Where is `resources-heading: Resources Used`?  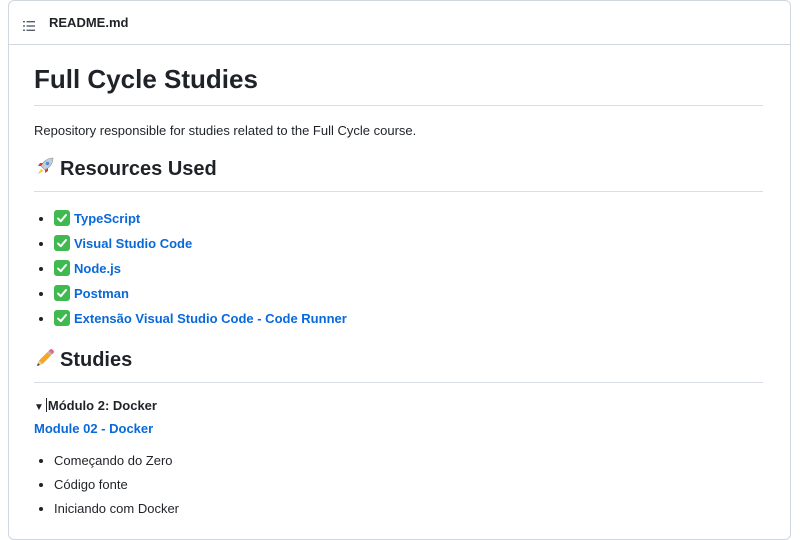
resources-heading: Resources Used is located at coordinates (398, 173).